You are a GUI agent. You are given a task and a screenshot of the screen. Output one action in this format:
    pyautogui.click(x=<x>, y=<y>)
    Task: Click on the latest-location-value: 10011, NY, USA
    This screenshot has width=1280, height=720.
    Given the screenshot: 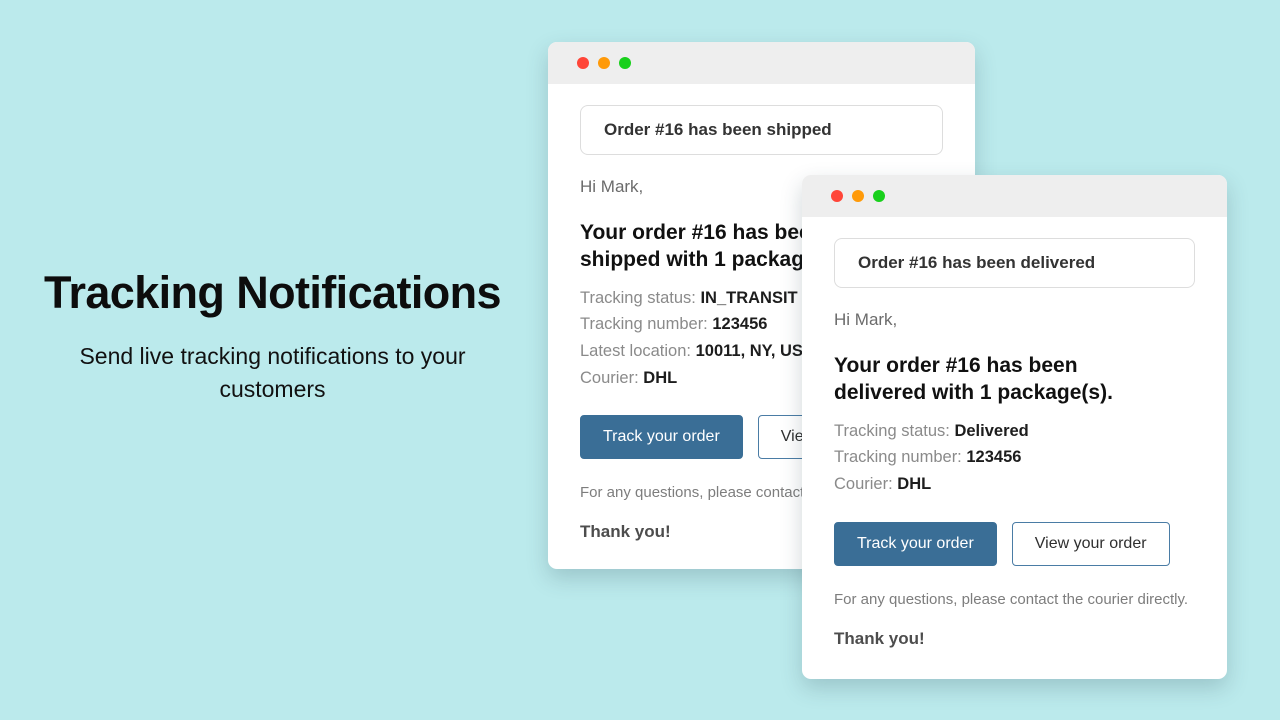 What is the action you would take?
    pyautogui.click(x=755, y=351)
    